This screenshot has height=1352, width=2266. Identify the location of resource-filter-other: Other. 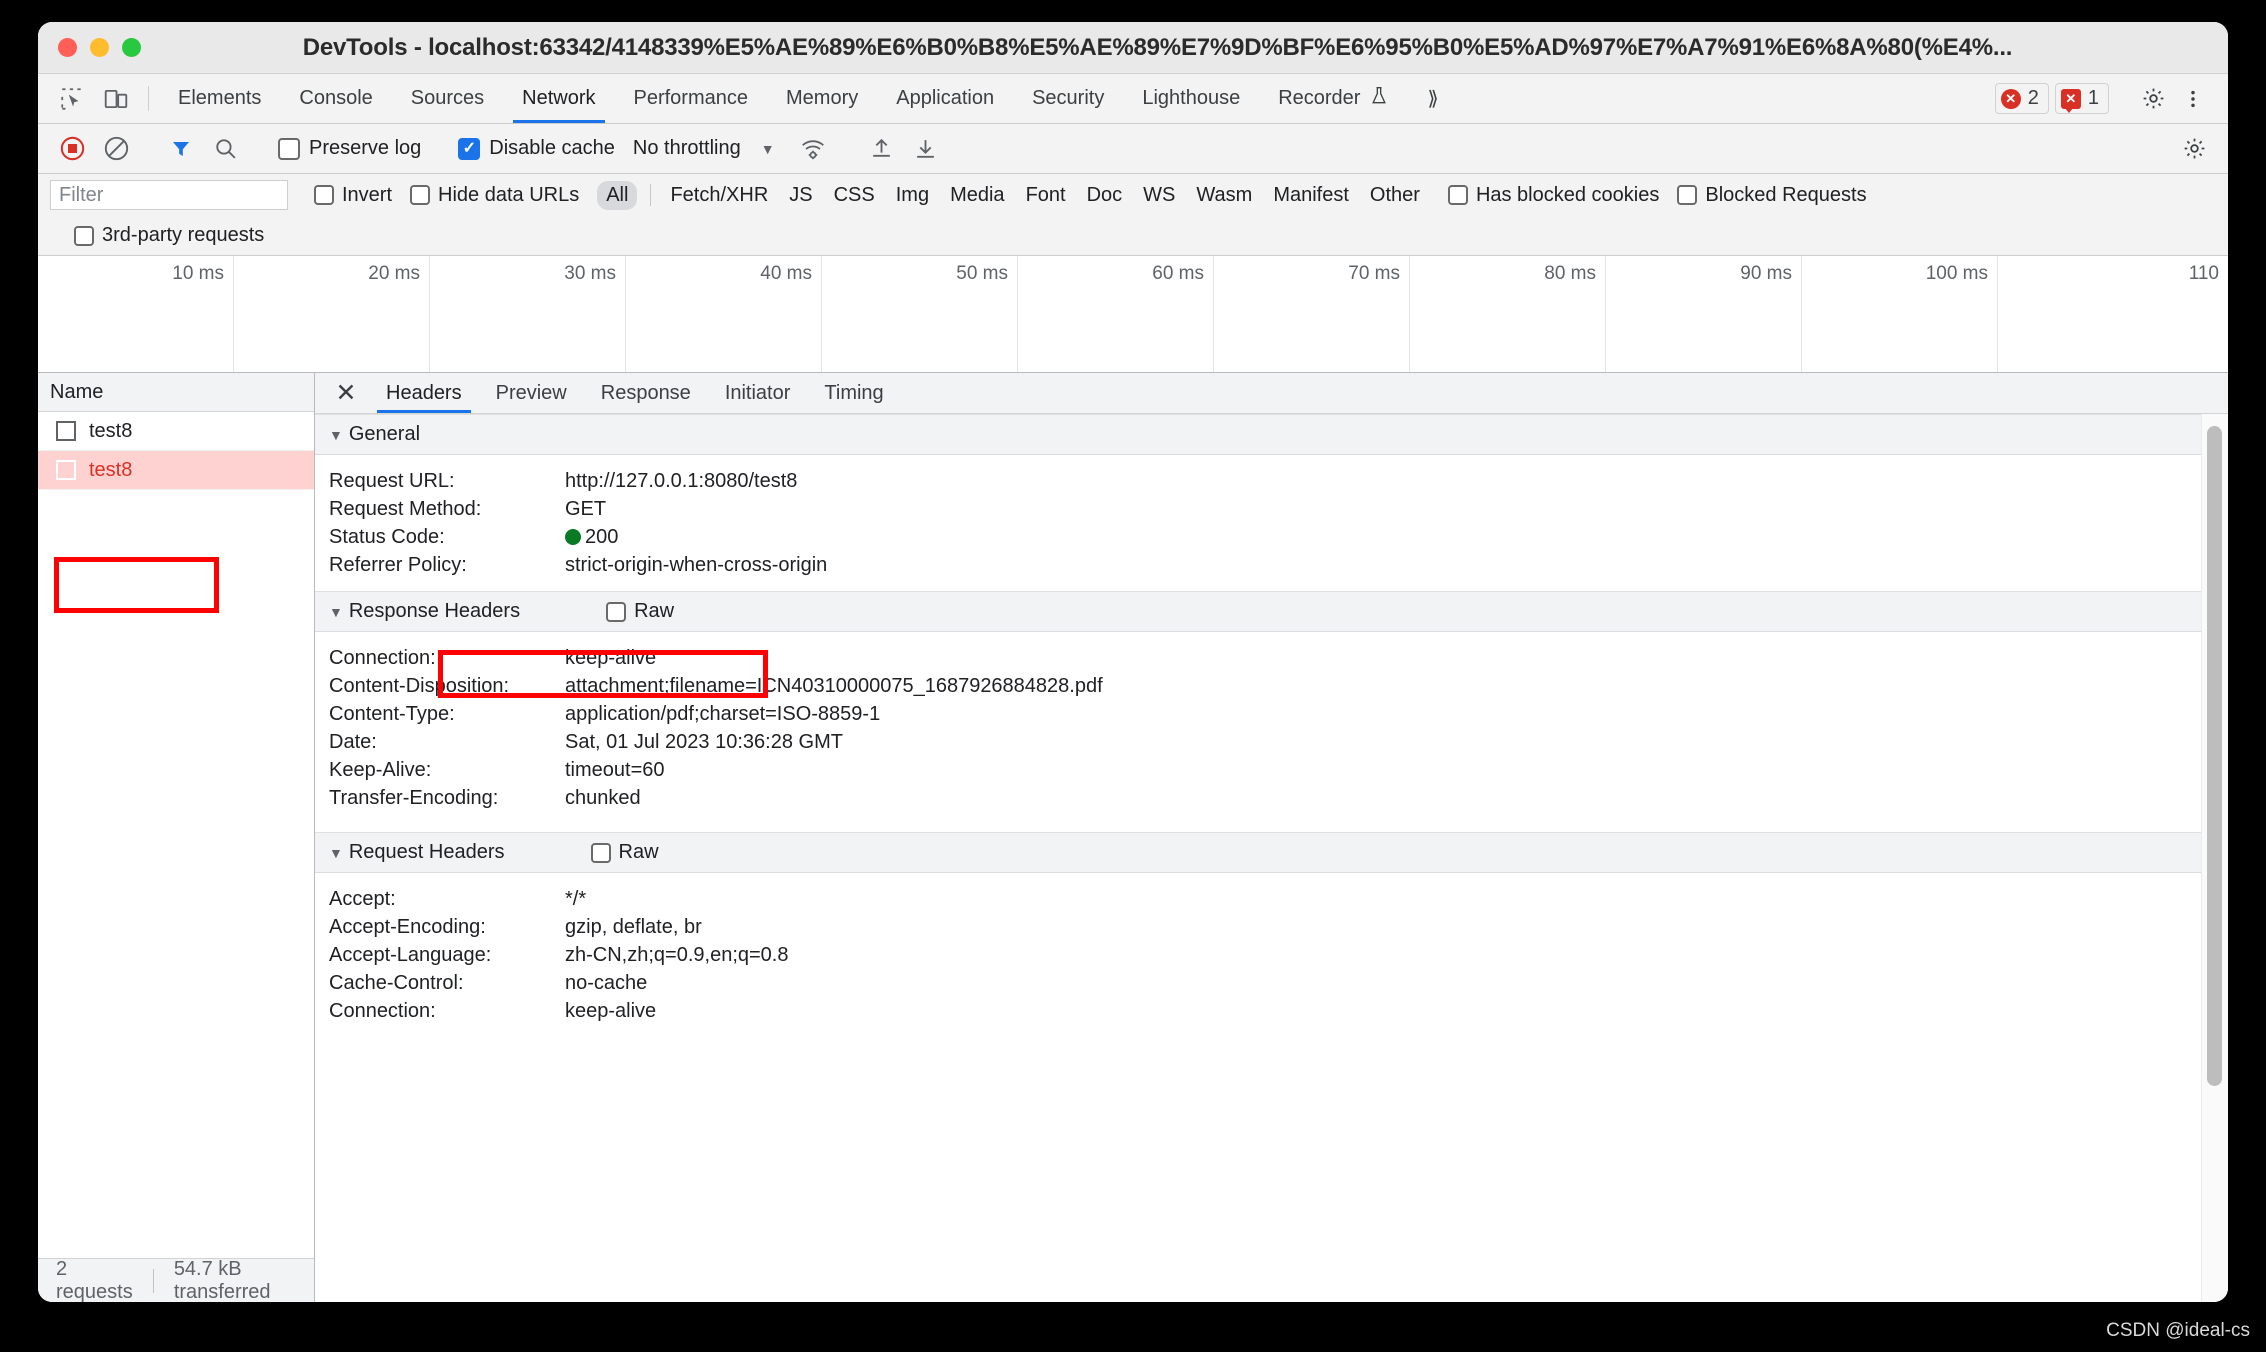
(1395, 195).